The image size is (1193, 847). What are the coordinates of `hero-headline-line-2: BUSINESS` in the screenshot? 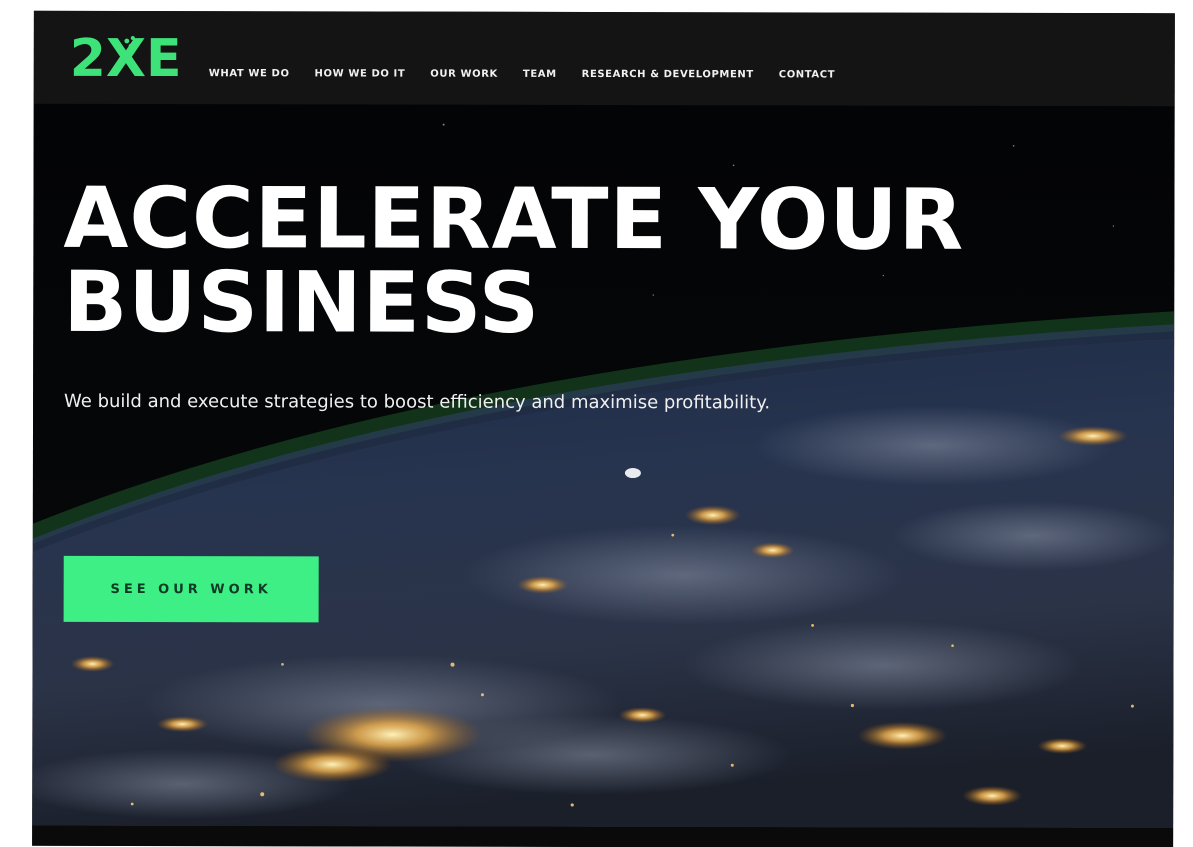 It's located at (302, 302).